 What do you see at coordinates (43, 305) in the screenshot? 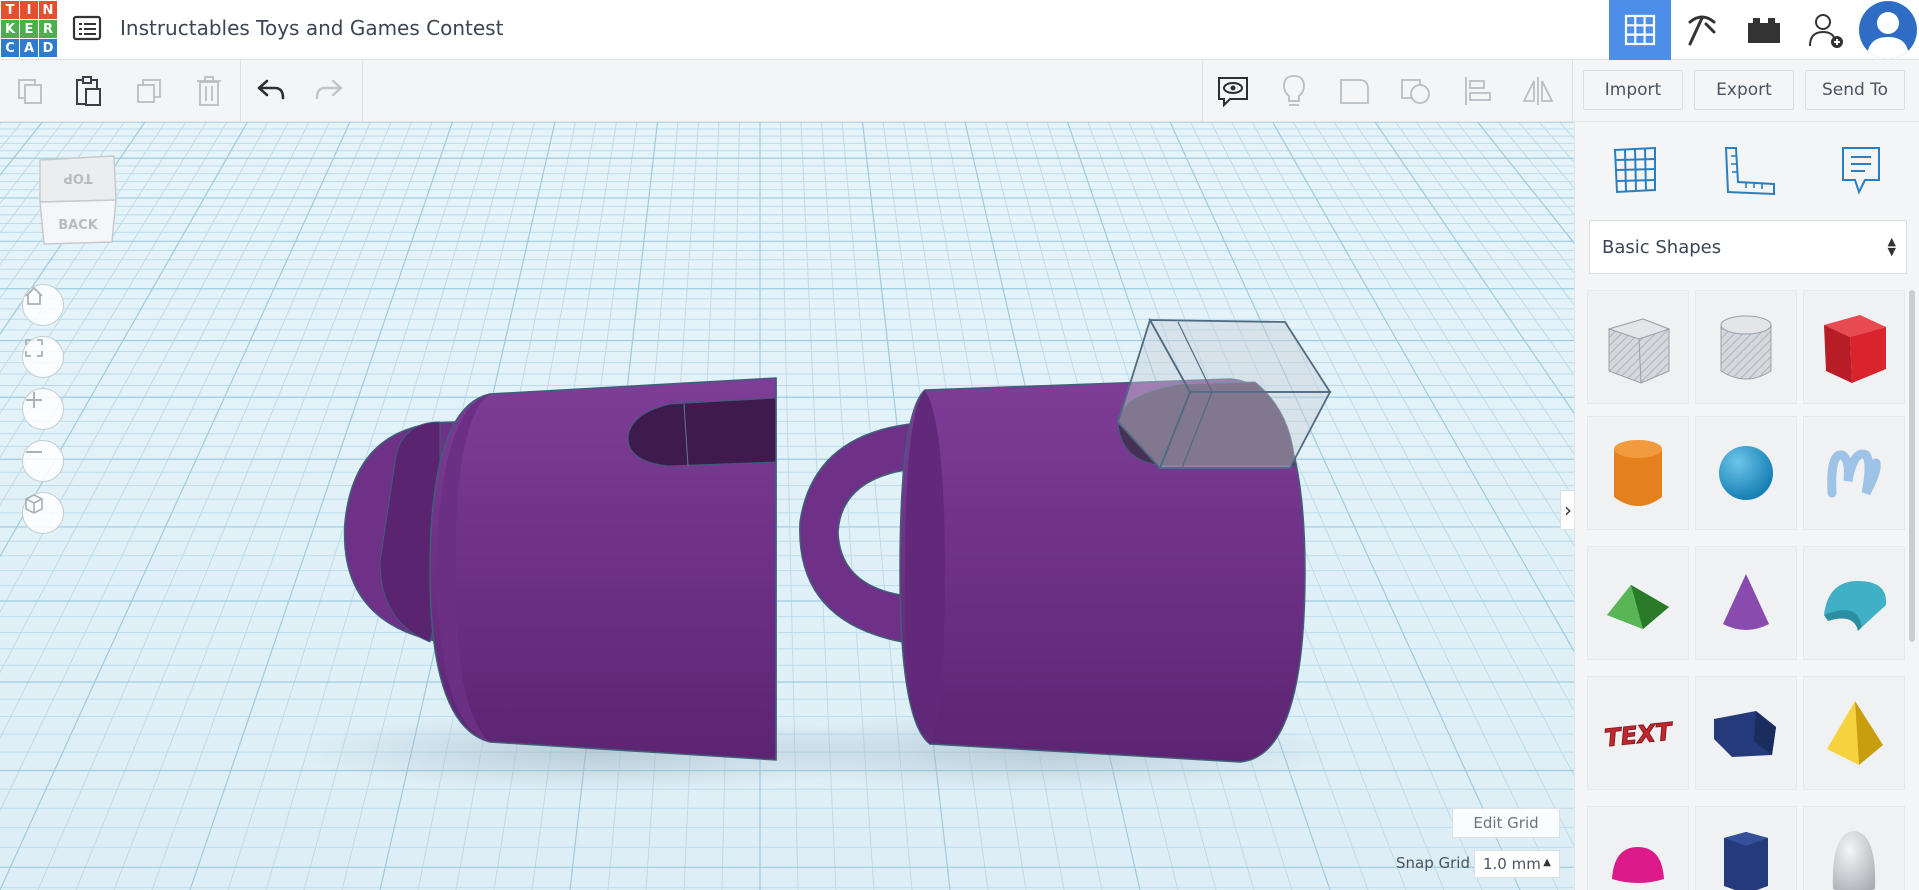
I see `home-view-icon` at bounding box center [43, 305].